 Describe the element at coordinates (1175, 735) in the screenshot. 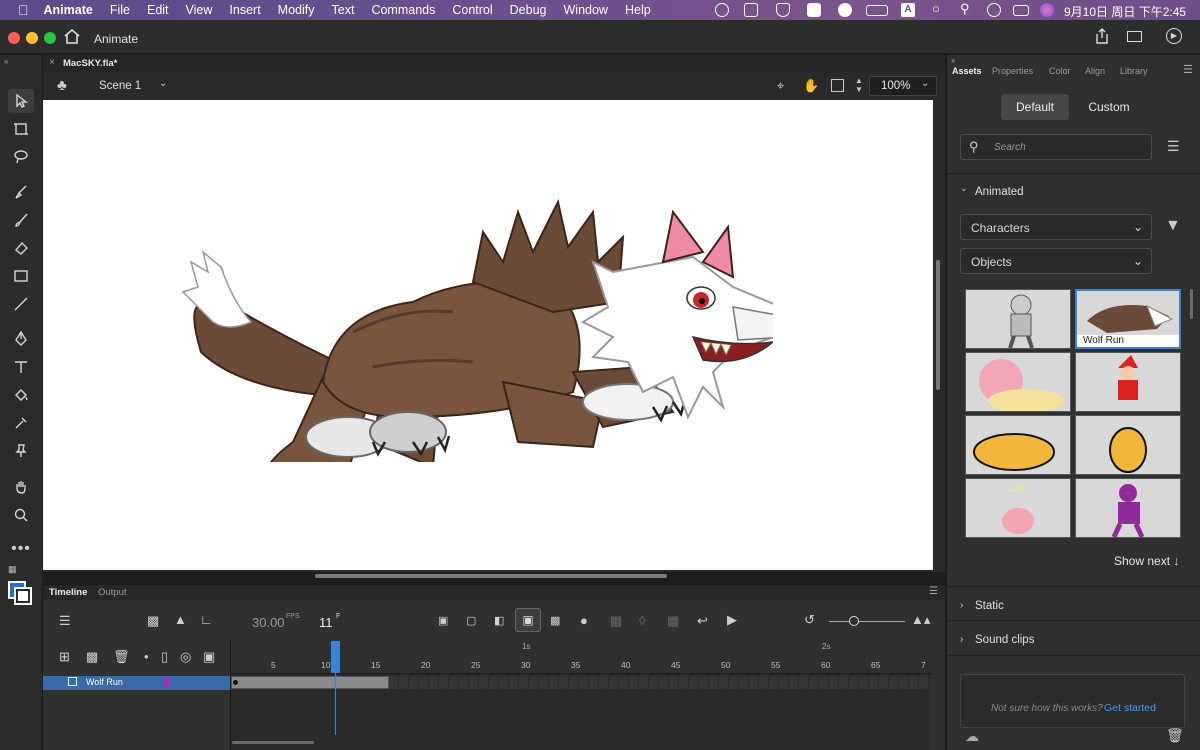

I see `trash-icon: 🗑` at that location.